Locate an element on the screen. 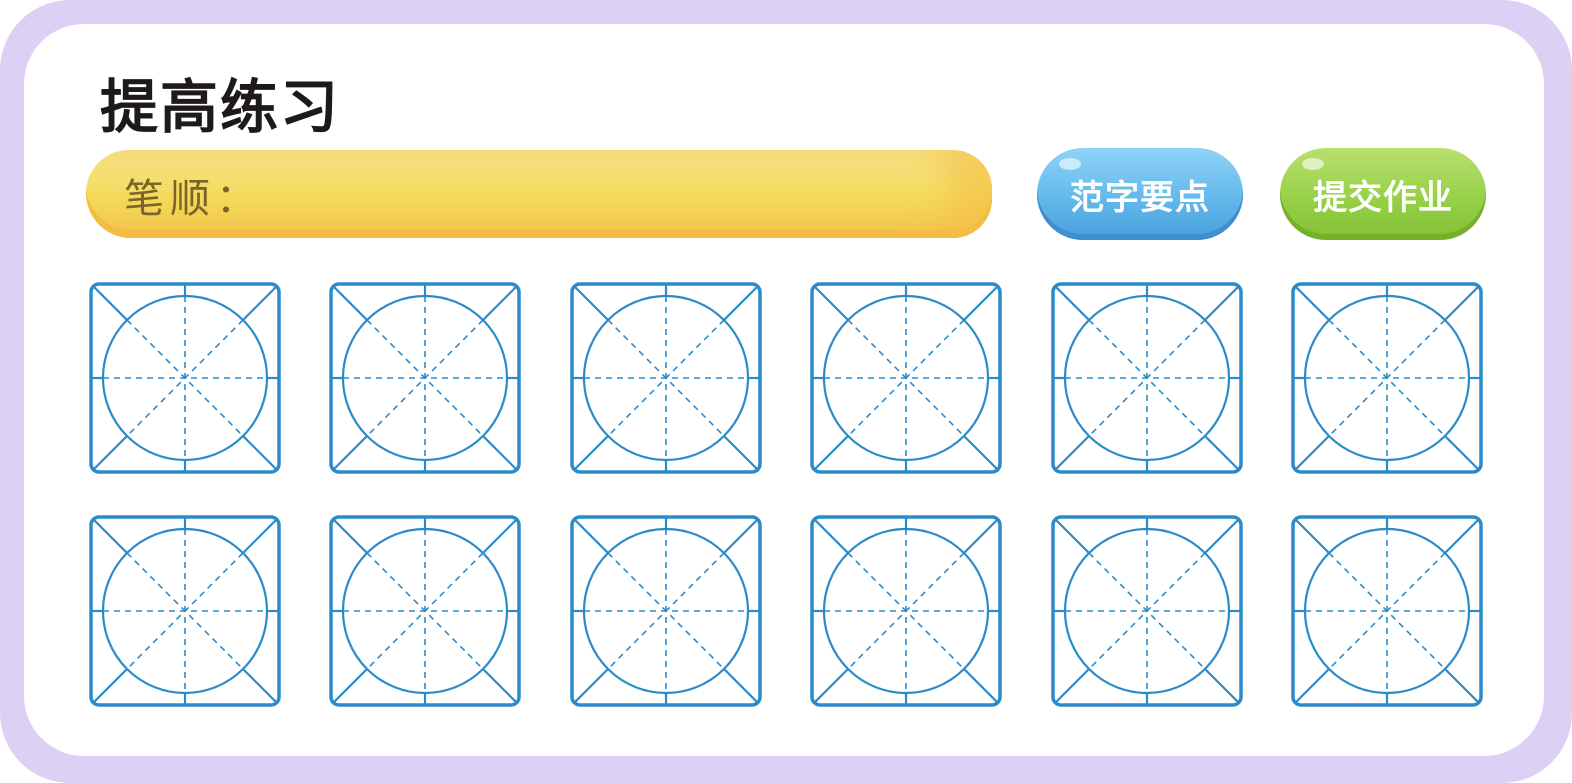 This screenshot has height=783, width=1572. page-title: 提高练习 is located at coordinates (220, 107).